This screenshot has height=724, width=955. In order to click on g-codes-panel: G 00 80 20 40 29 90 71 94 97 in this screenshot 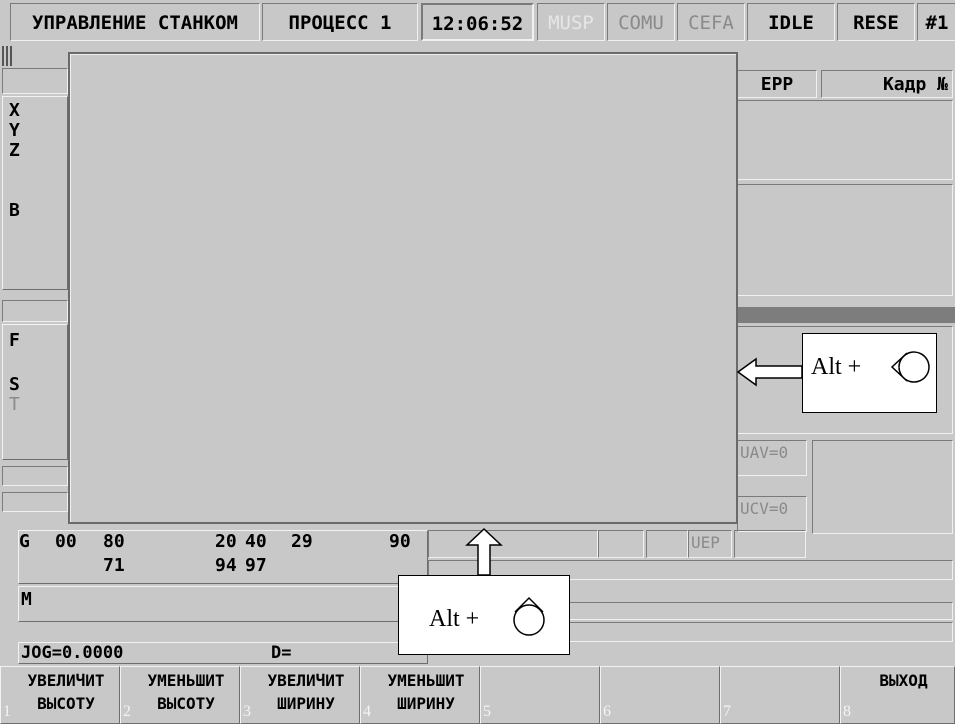, I will do `click(223, 557)`.